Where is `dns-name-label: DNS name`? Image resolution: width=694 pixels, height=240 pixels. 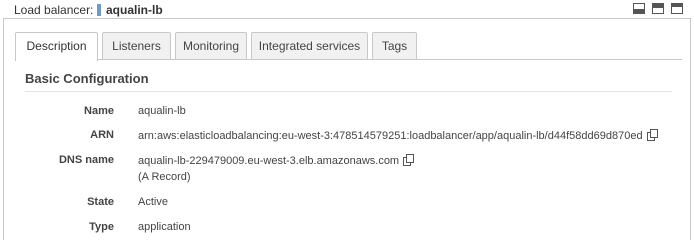 dns-name-label: DNS name is located at coordinates (86, 160).